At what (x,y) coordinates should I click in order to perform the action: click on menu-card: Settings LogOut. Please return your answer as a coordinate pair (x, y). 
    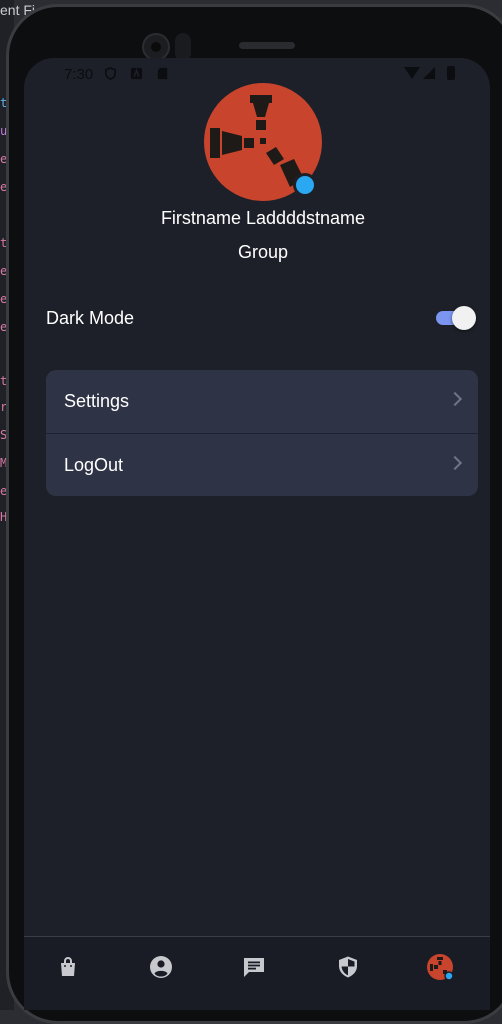
    Looking at the image, I should click on (262, 433).